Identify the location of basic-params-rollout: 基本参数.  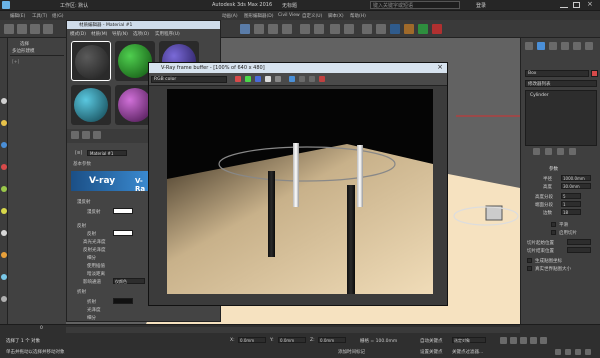
(82, 164).